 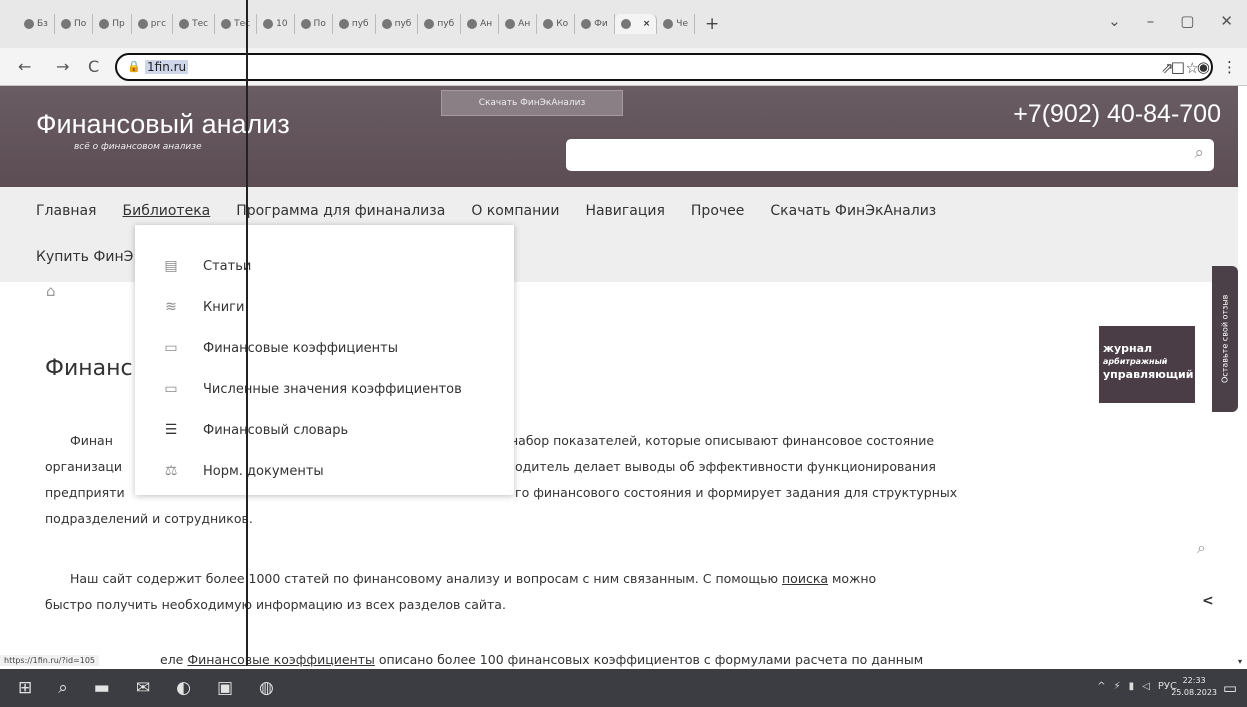 What do you see at coordinates (266, 688) in the screenshot?
I see `browser-icon: ◍` at bounding box center [266, 688].